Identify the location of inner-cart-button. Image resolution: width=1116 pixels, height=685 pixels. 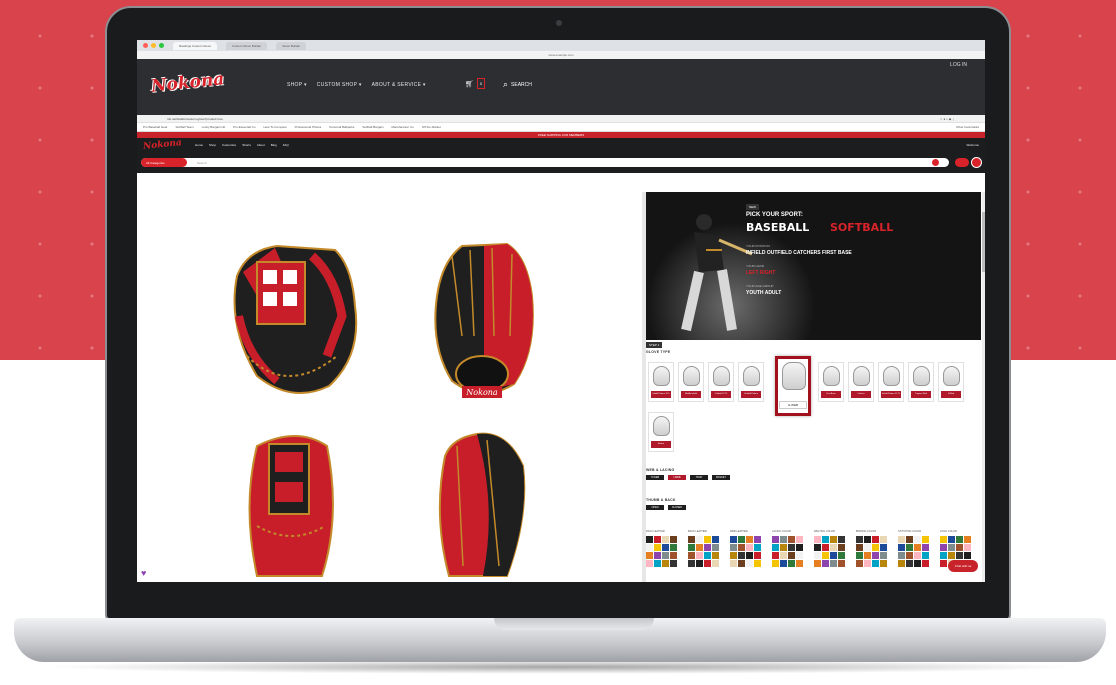
(962, 162).